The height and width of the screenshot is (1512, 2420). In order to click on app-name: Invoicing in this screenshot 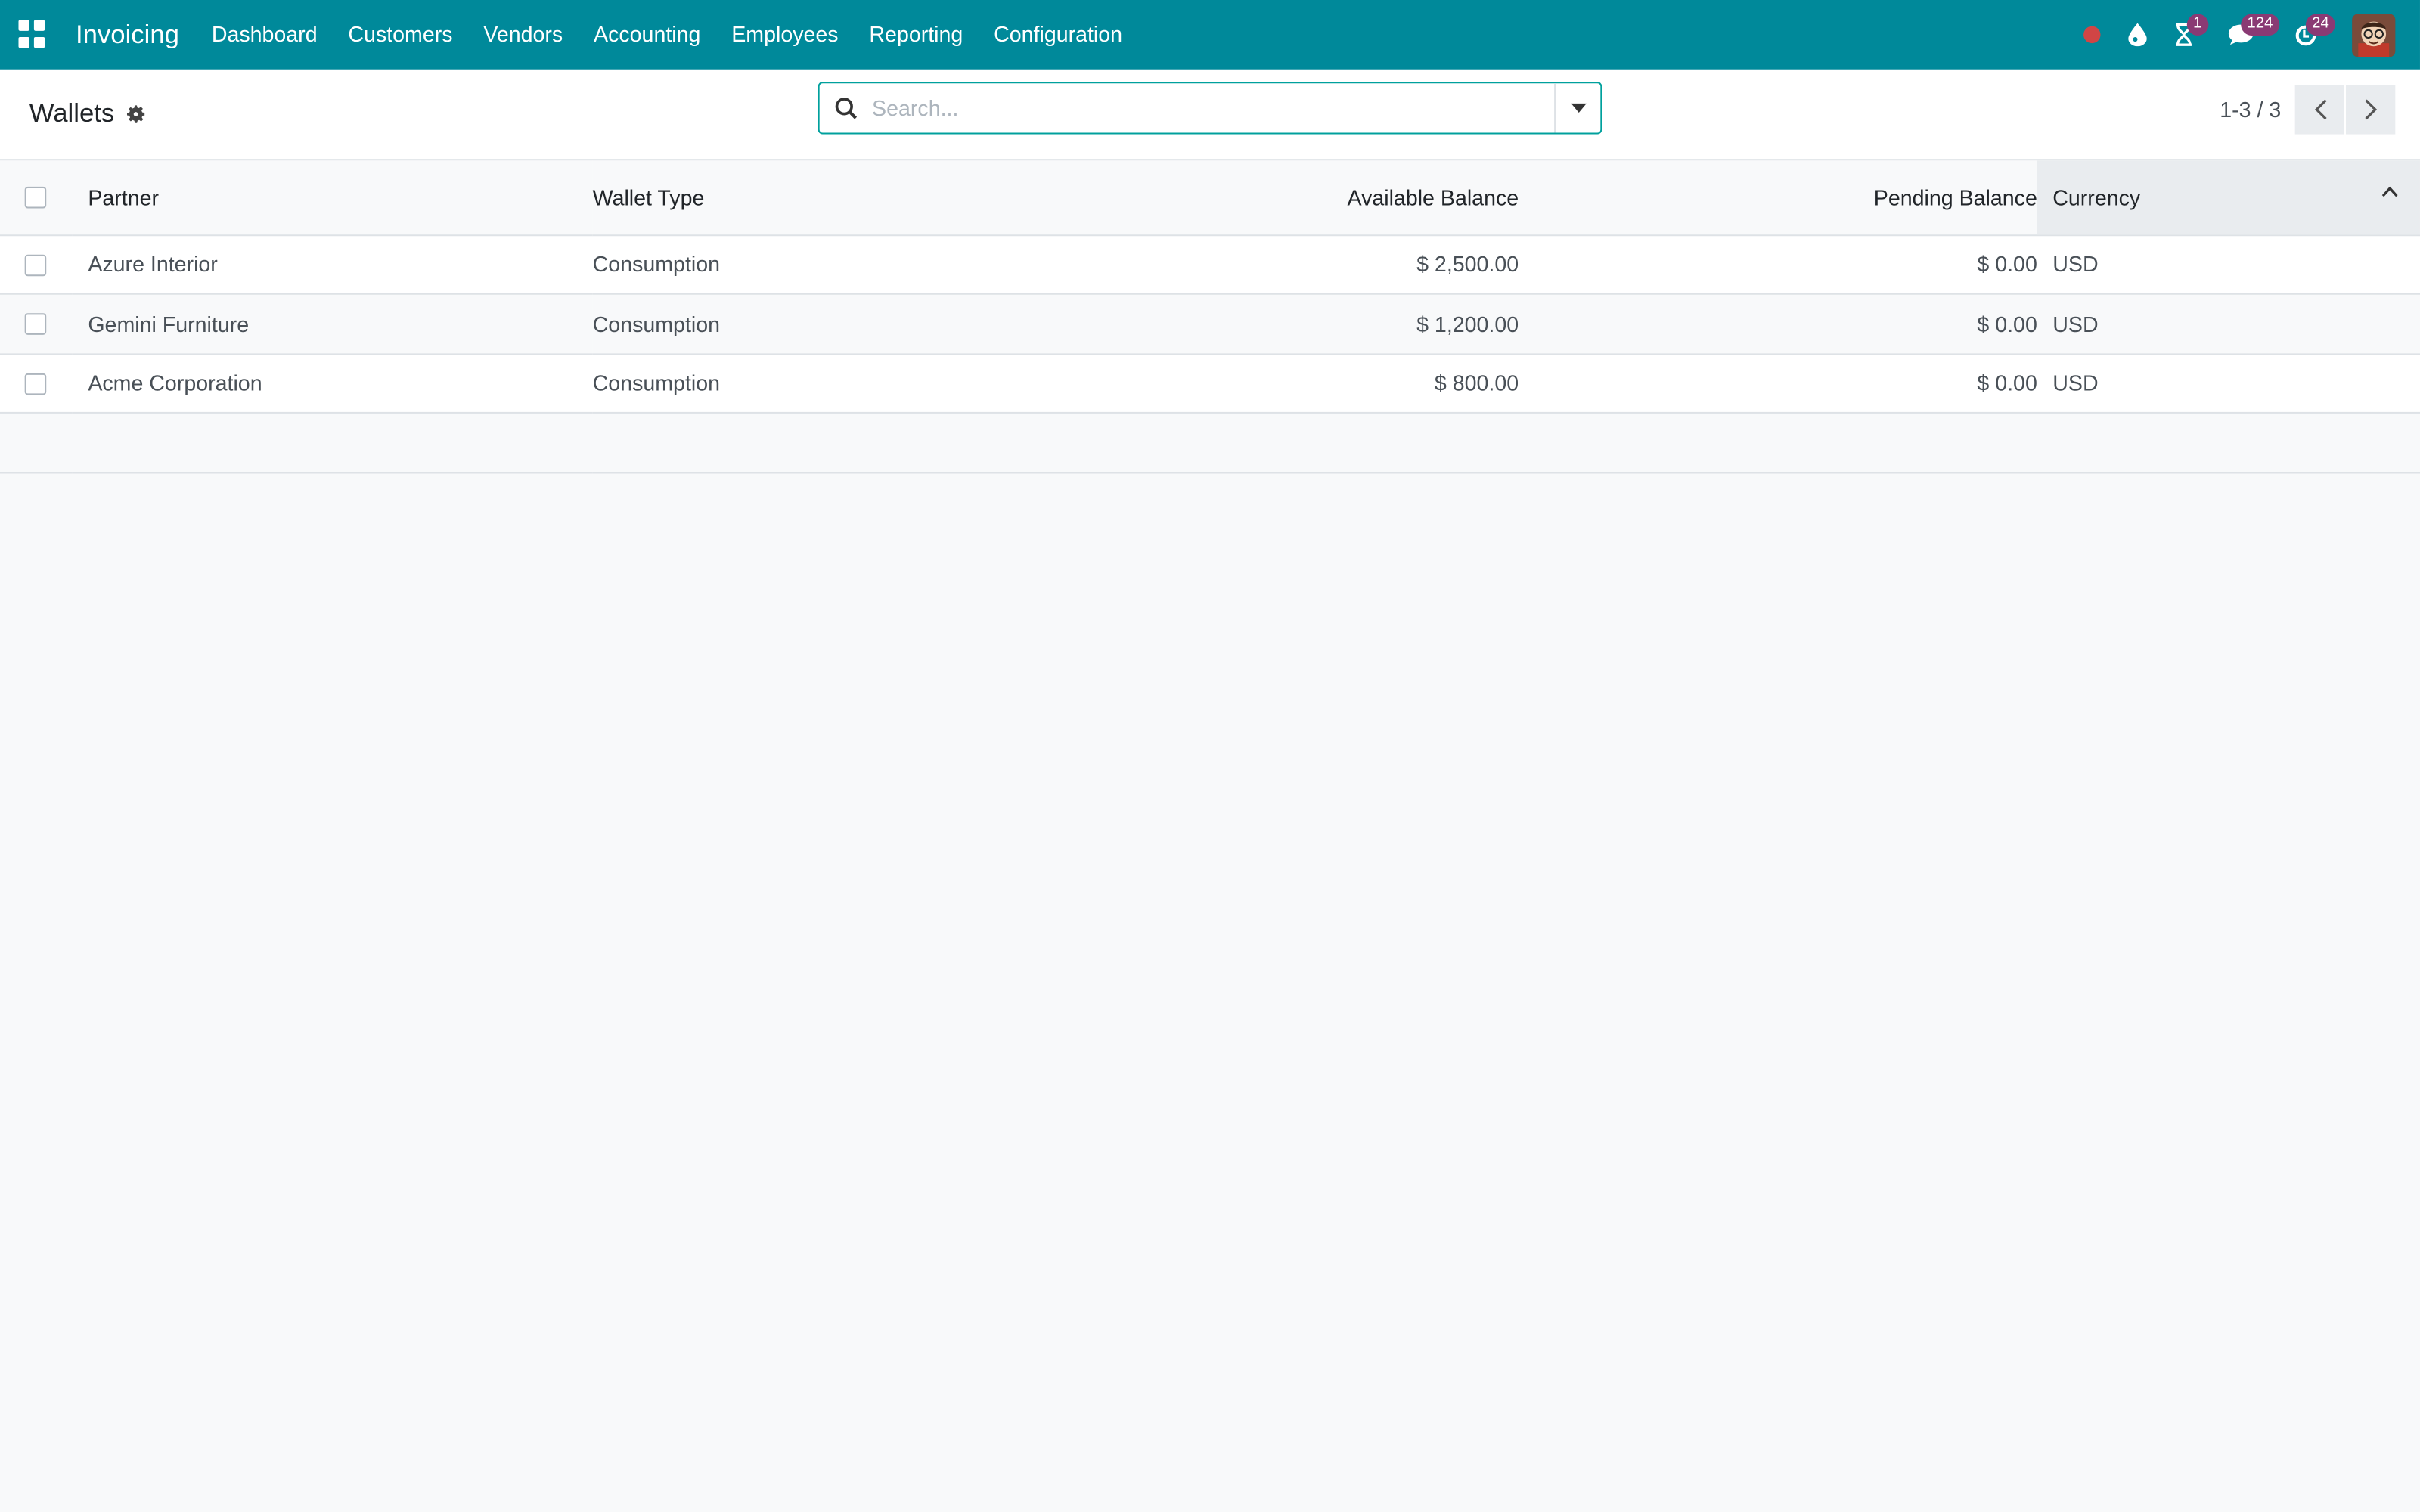, I will do `click(127, 36)`.